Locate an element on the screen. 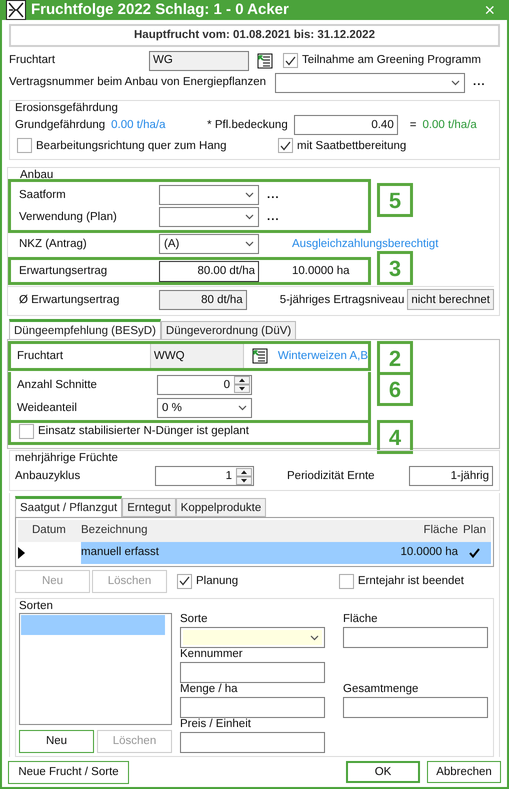  group-title: mehrjährige Früchte is located at coordinates (66, 458).